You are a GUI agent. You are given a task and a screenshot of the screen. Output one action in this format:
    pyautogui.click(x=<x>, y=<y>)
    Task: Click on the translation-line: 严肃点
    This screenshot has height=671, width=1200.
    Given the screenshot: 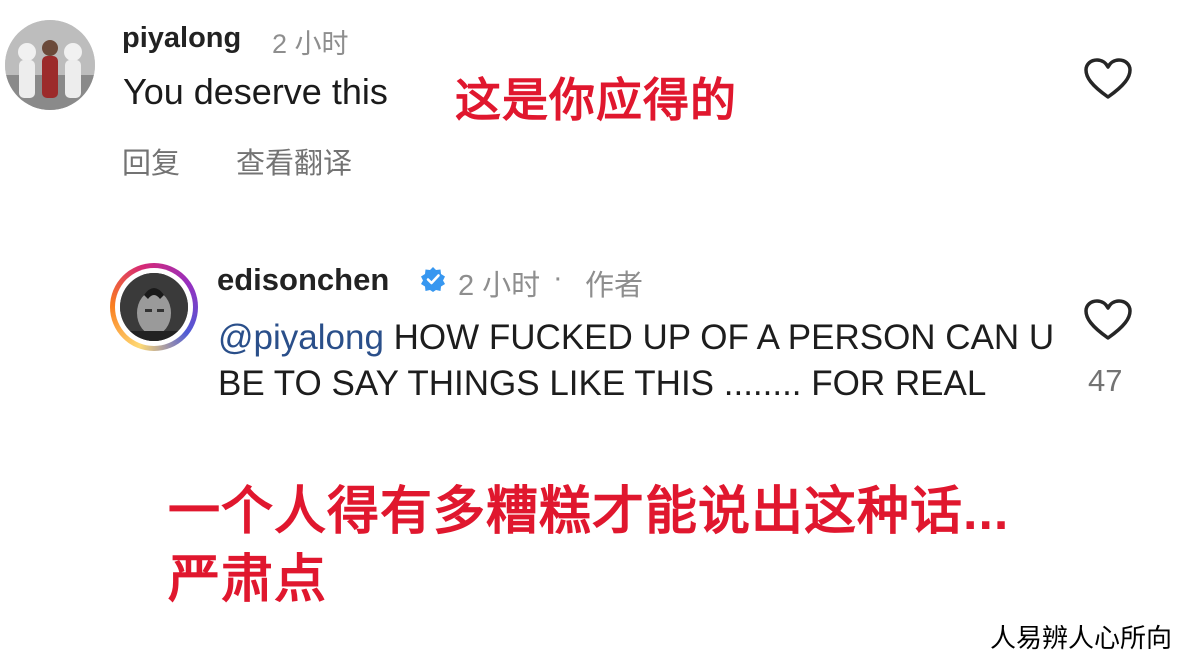 What is the action you would take?
    pyautogui.click(x=248, y=580)
    